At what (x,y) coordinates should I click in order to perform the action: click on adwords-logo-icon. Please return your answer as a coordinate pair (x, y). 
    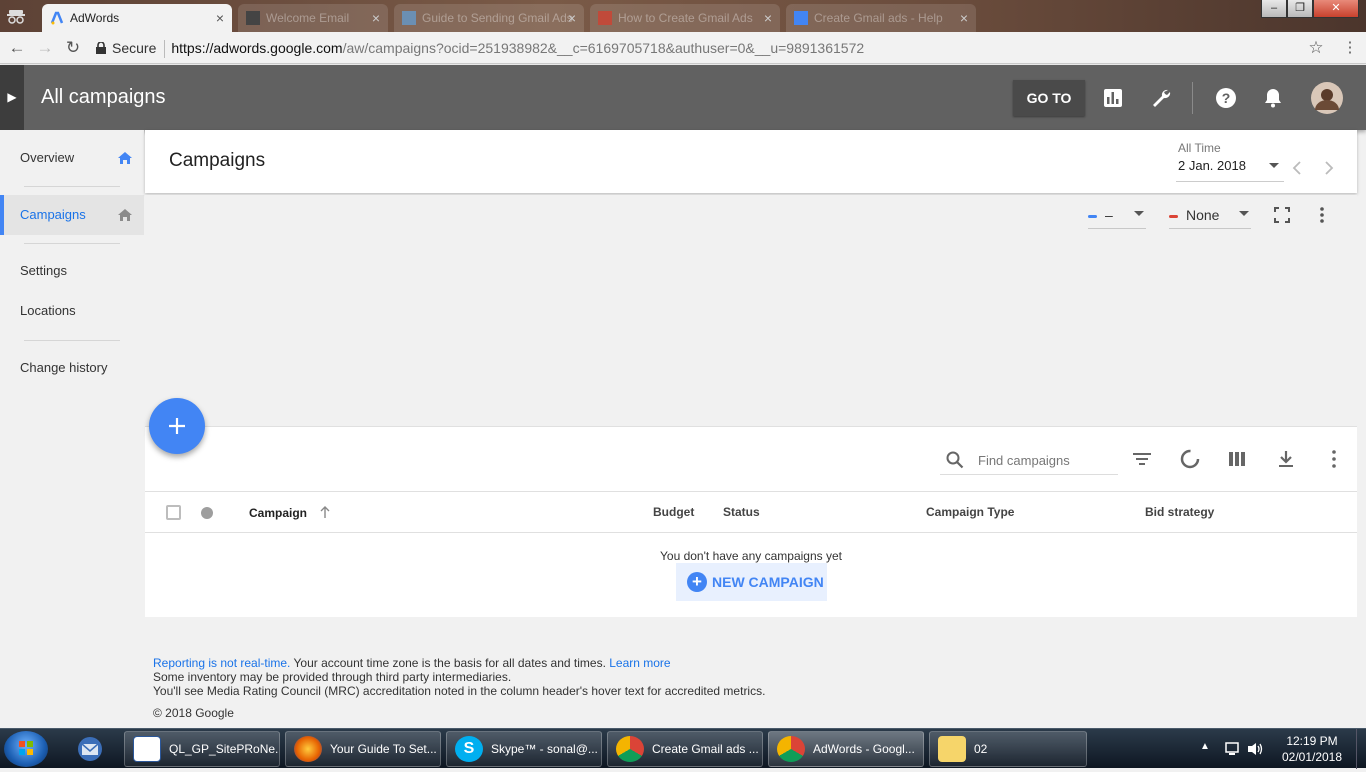
    Looking at the image, I should click on (57, 18).